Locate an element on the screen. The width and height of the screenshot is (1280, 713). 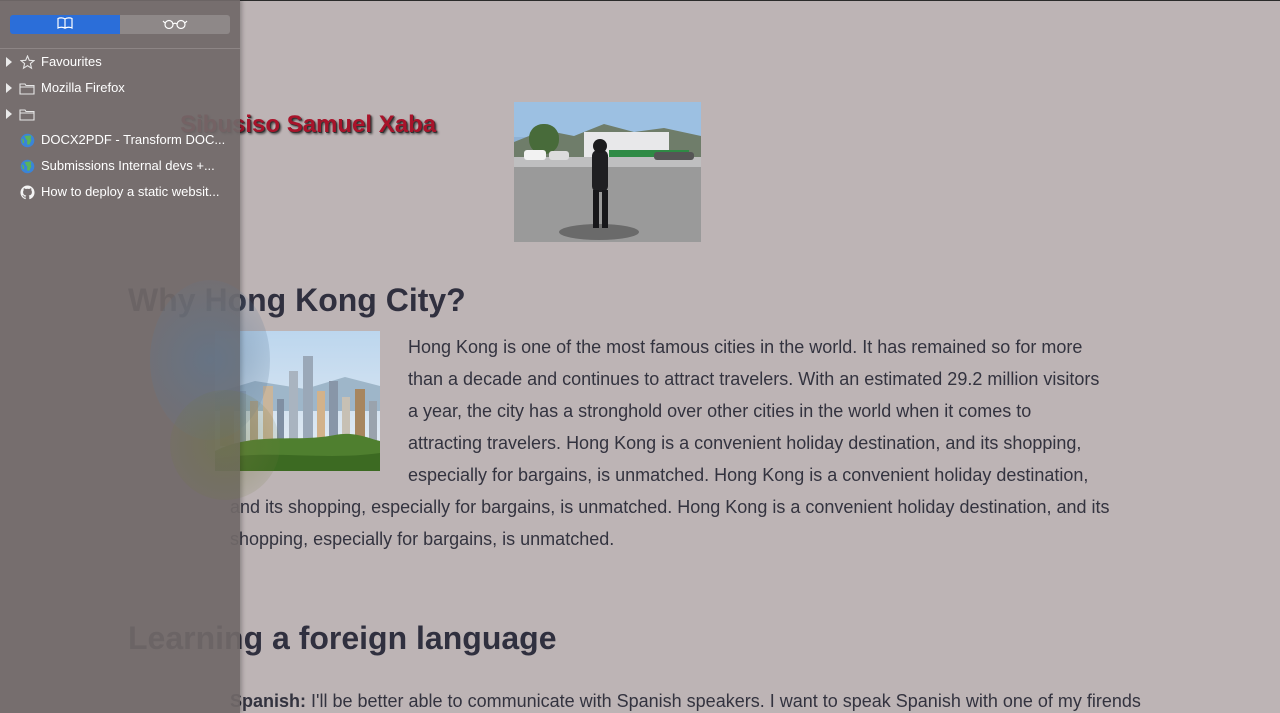
bookmark-folder-untitled is located at coordinates (120, 114).